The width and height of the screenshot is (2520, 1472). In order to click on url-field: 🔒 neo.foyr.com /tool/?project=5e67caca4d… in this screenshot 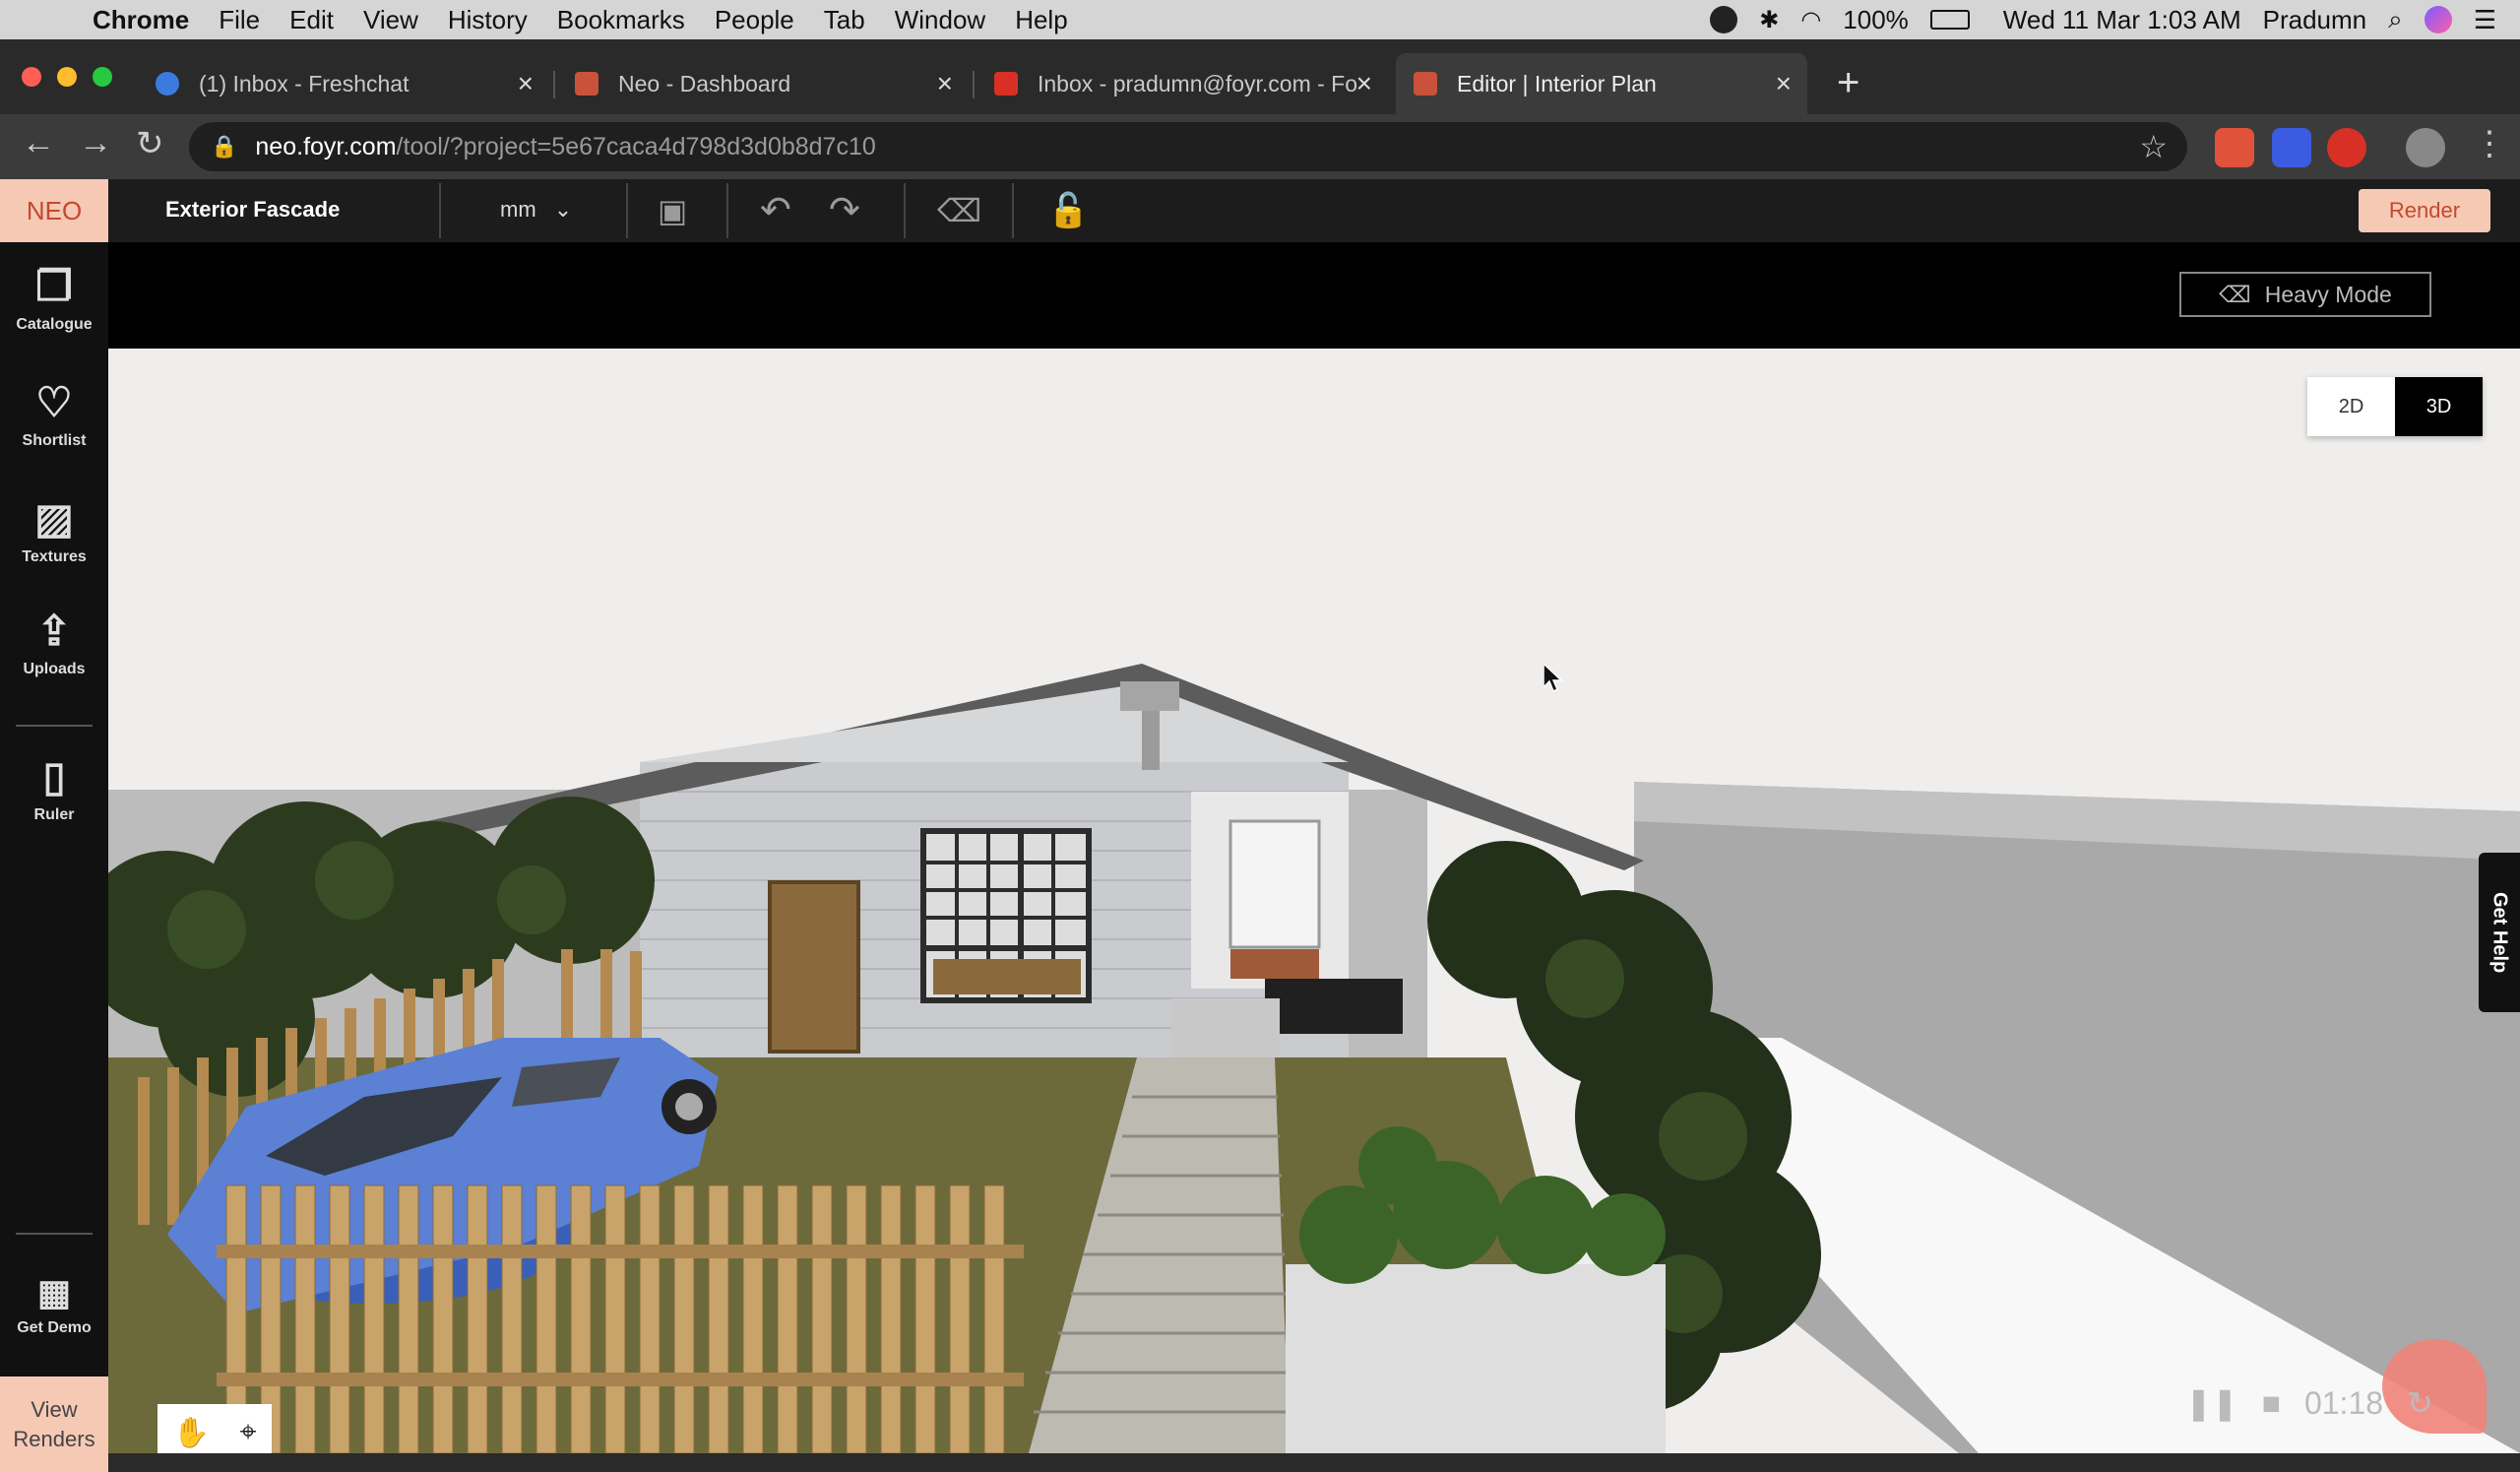, I will do `click(1188, 146)`.